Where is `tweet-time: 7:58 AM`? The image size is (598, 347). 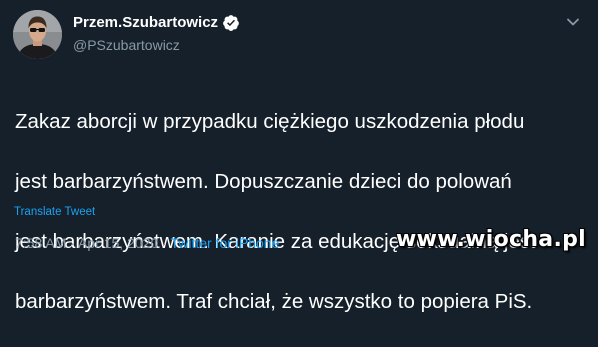
tweet-time: 7:58 AM is located at coordinates (40, 243).